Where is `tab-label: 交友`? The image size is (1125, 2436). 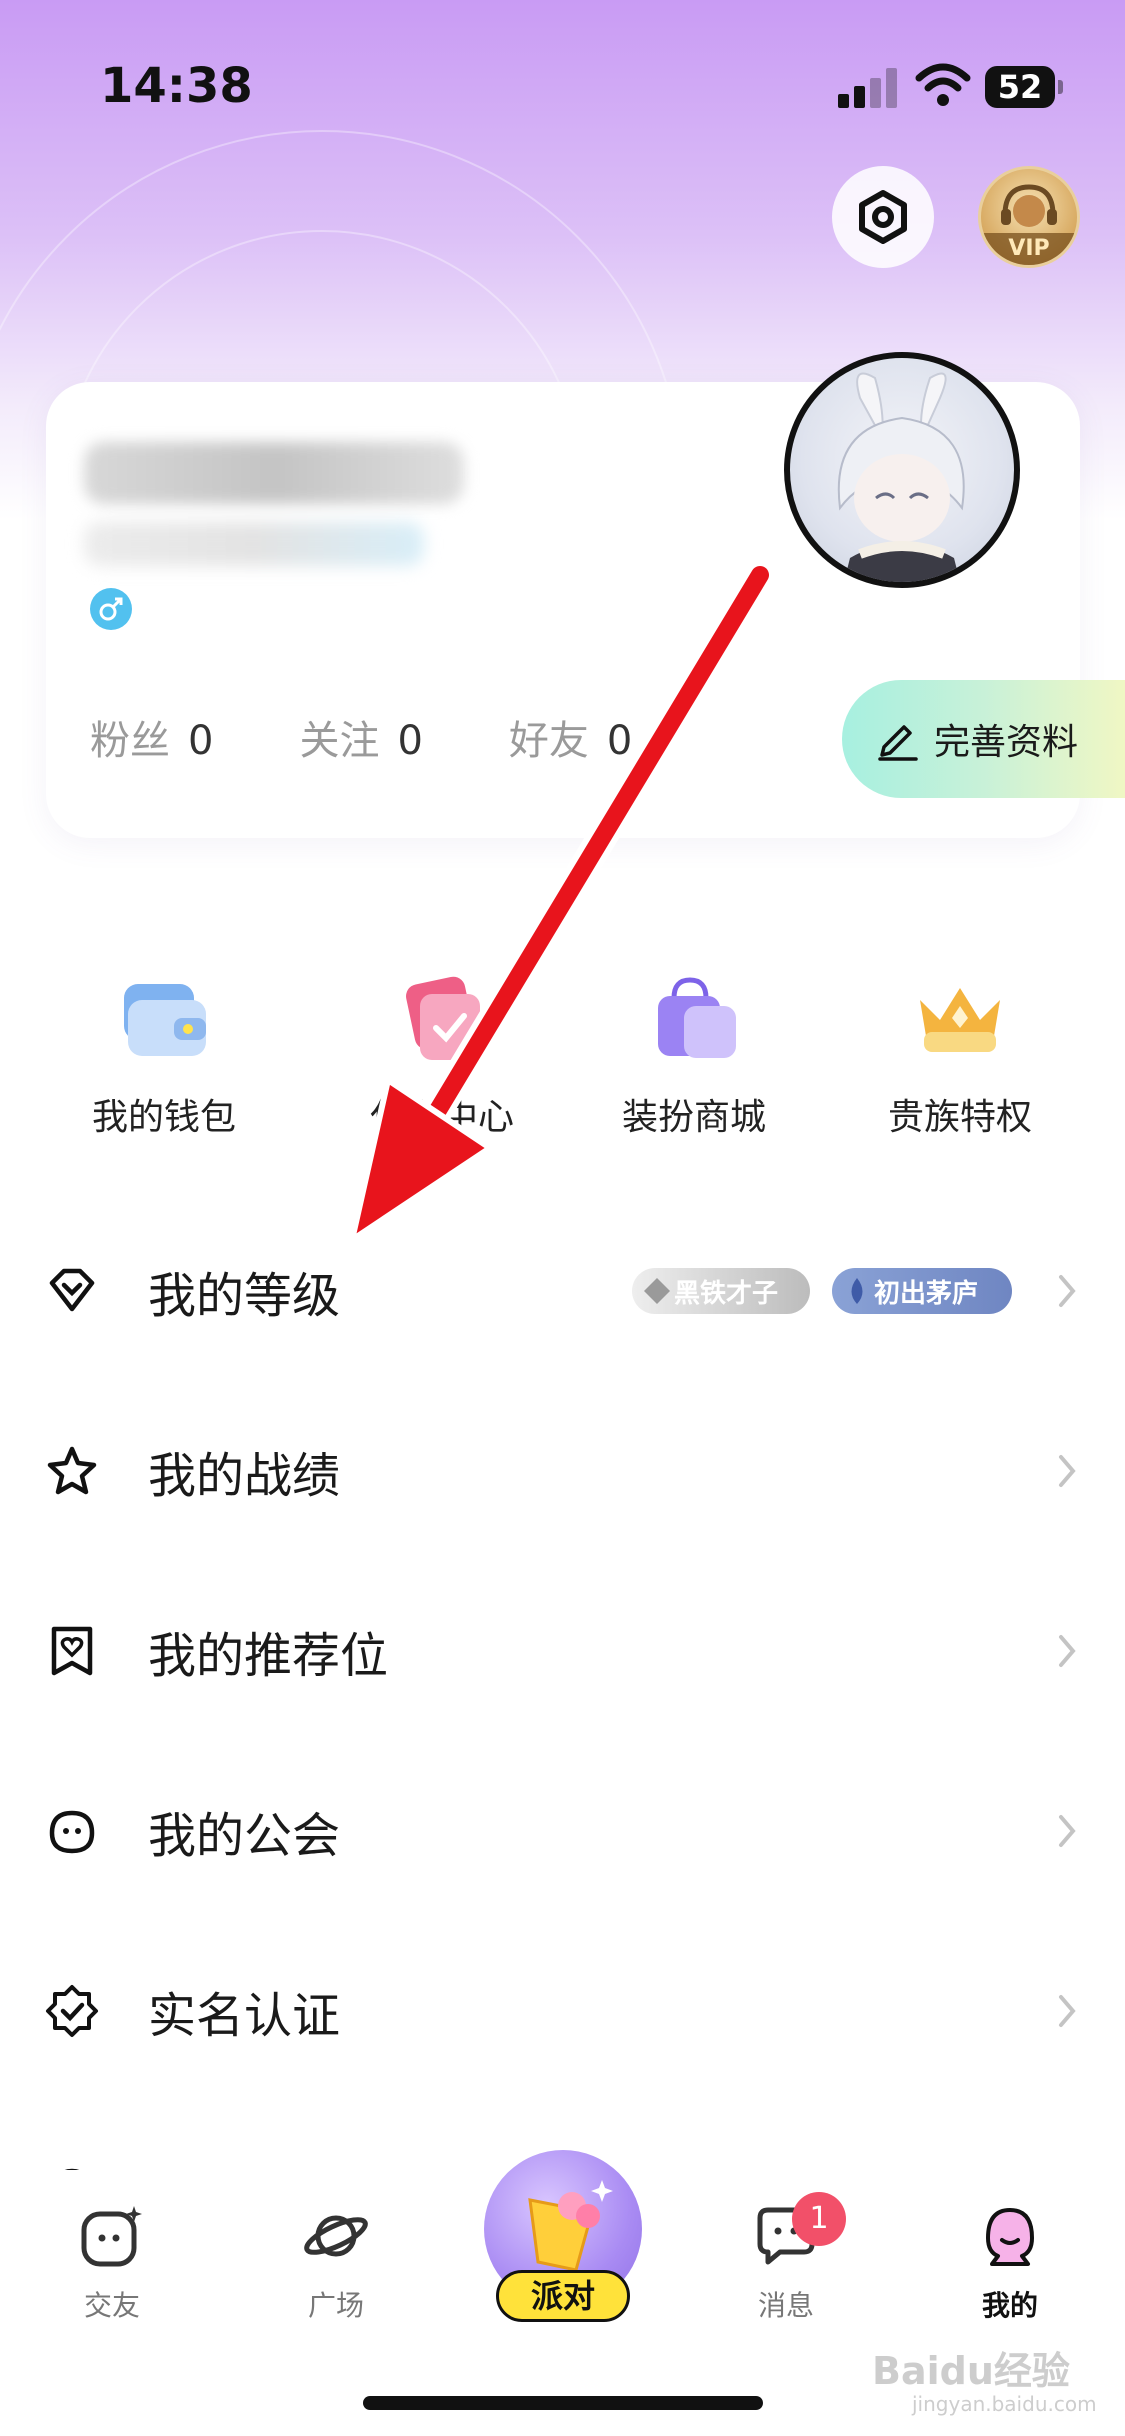
tab-label: 交友 is located at coordinates (111, 2305).